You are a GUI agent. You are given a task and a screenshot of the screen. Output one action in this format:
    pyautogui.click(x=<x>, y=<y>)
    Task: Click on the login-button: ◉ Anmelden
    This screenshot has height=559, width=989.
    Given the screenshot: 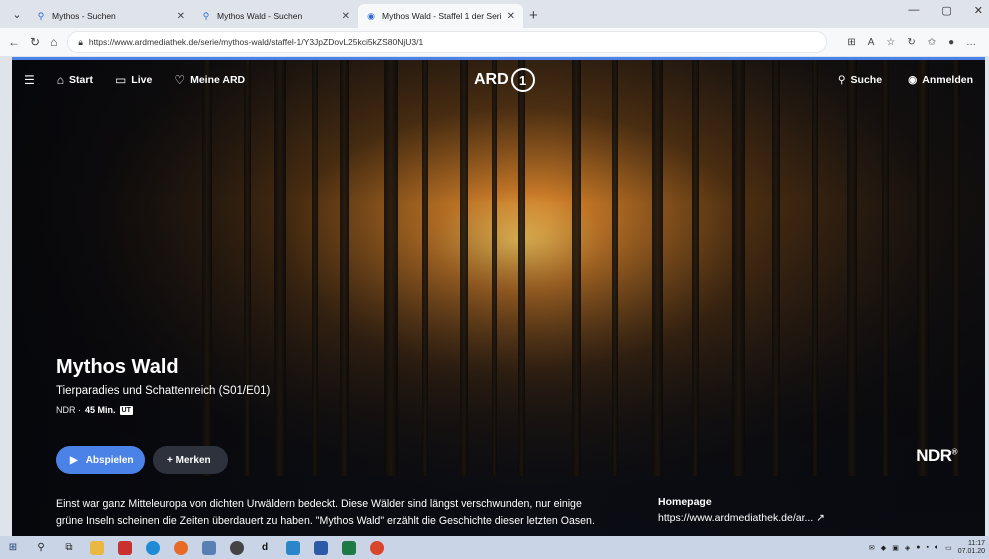 What is the action you would take?
    pyautogui.click(x=940, y=80)
    